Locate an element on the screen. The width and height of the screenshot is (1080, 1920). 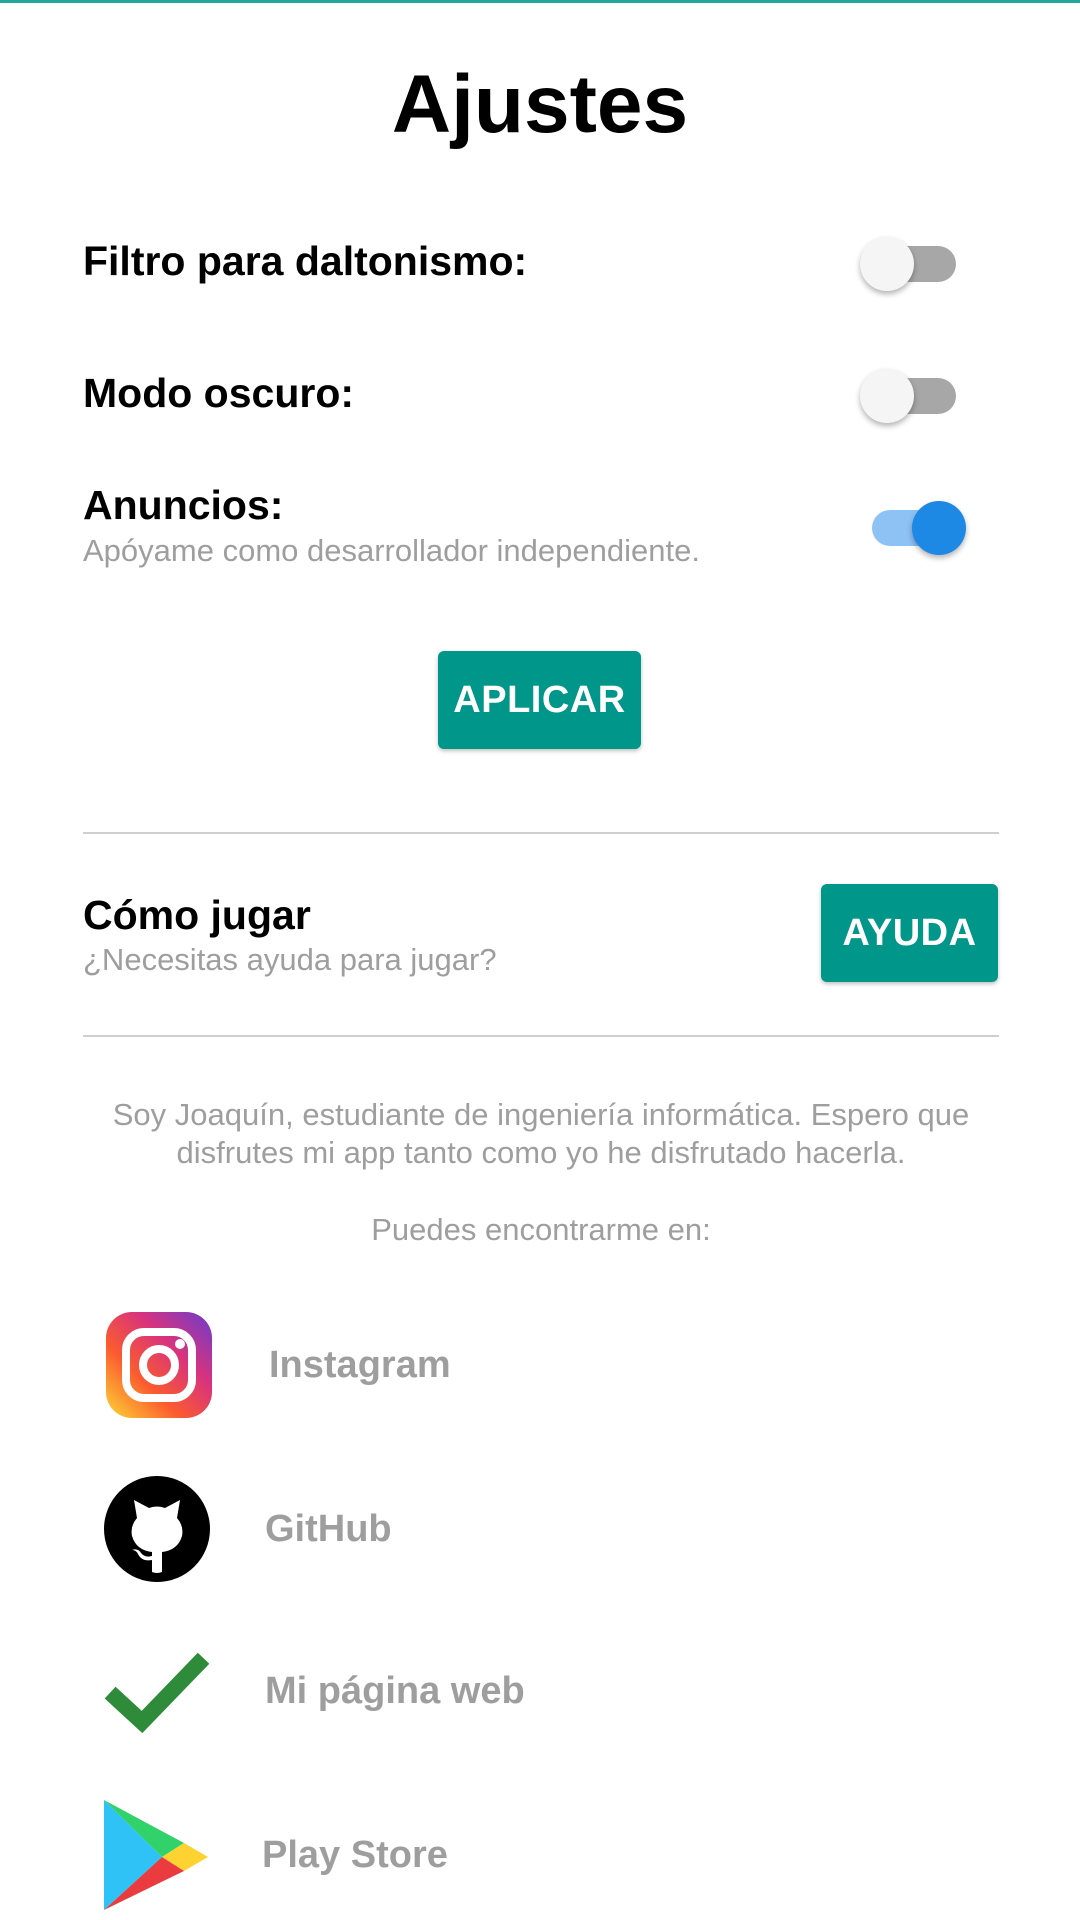
how-to-play-subtitle: ¿Necesitas ayuda para jugar? is located at coordinates (290, 959).